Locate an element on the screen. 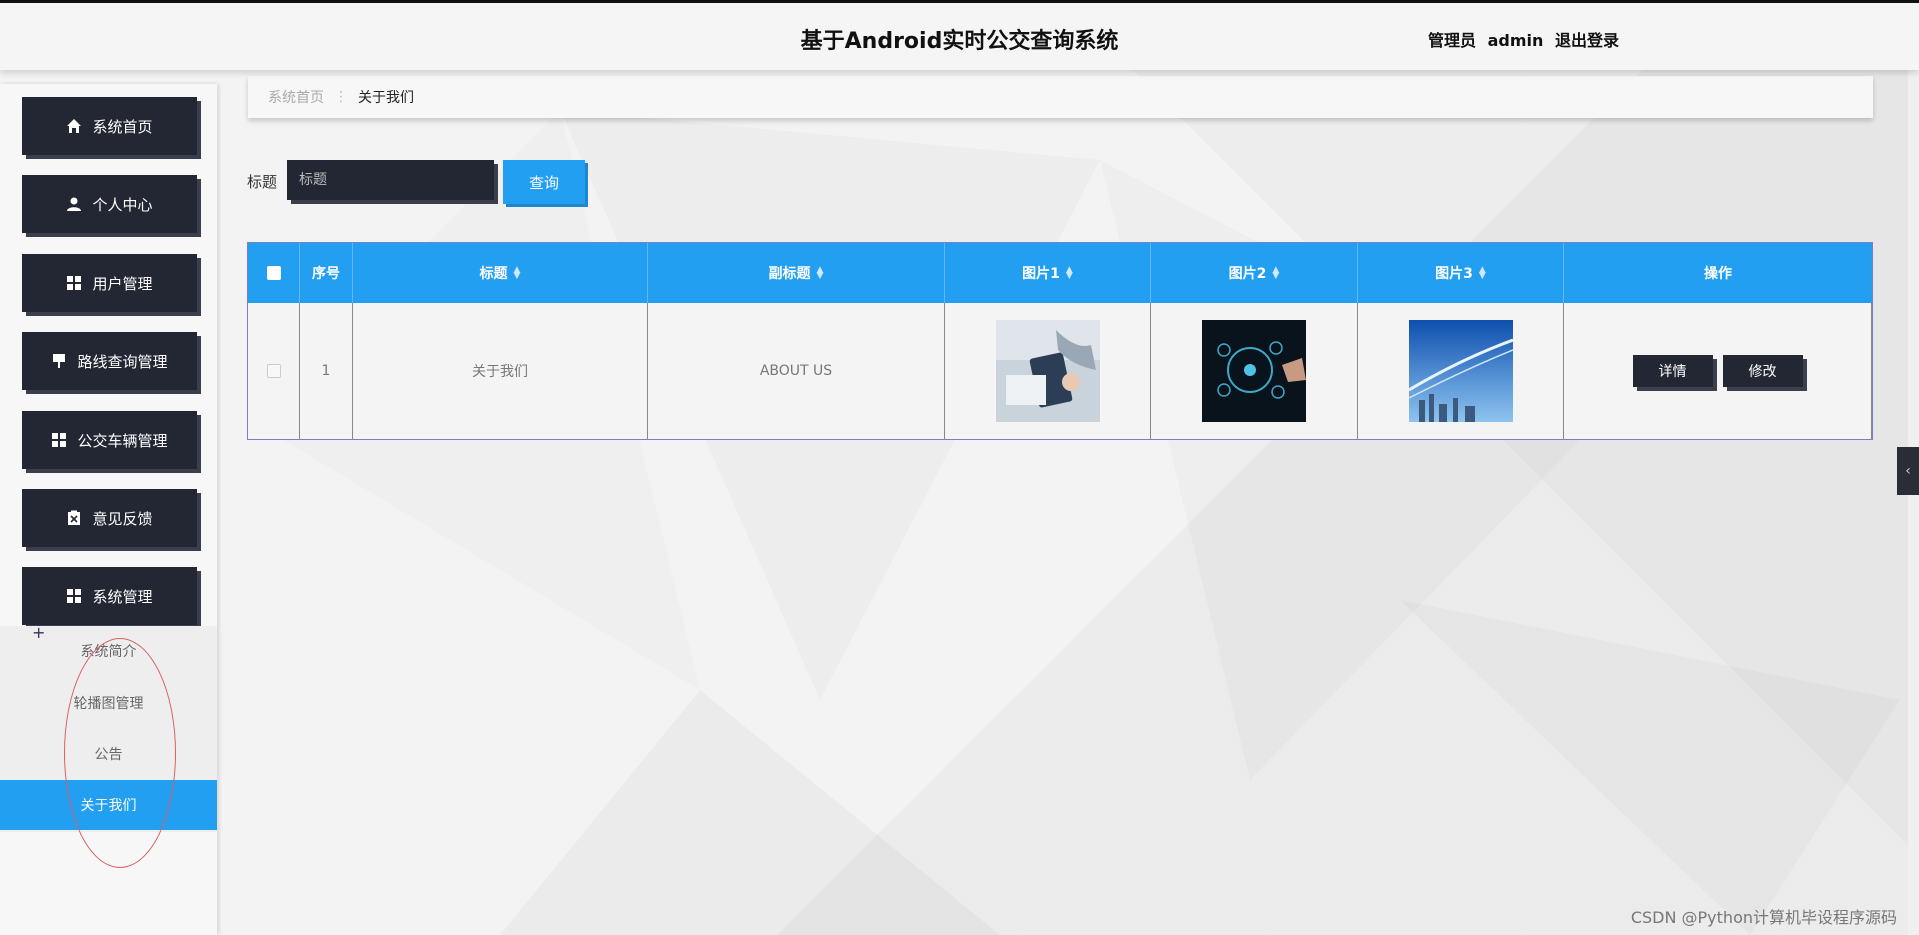  breadcrumb: 系统首页 ⋮ 关于我们 is located at coordinates (1060, 97).